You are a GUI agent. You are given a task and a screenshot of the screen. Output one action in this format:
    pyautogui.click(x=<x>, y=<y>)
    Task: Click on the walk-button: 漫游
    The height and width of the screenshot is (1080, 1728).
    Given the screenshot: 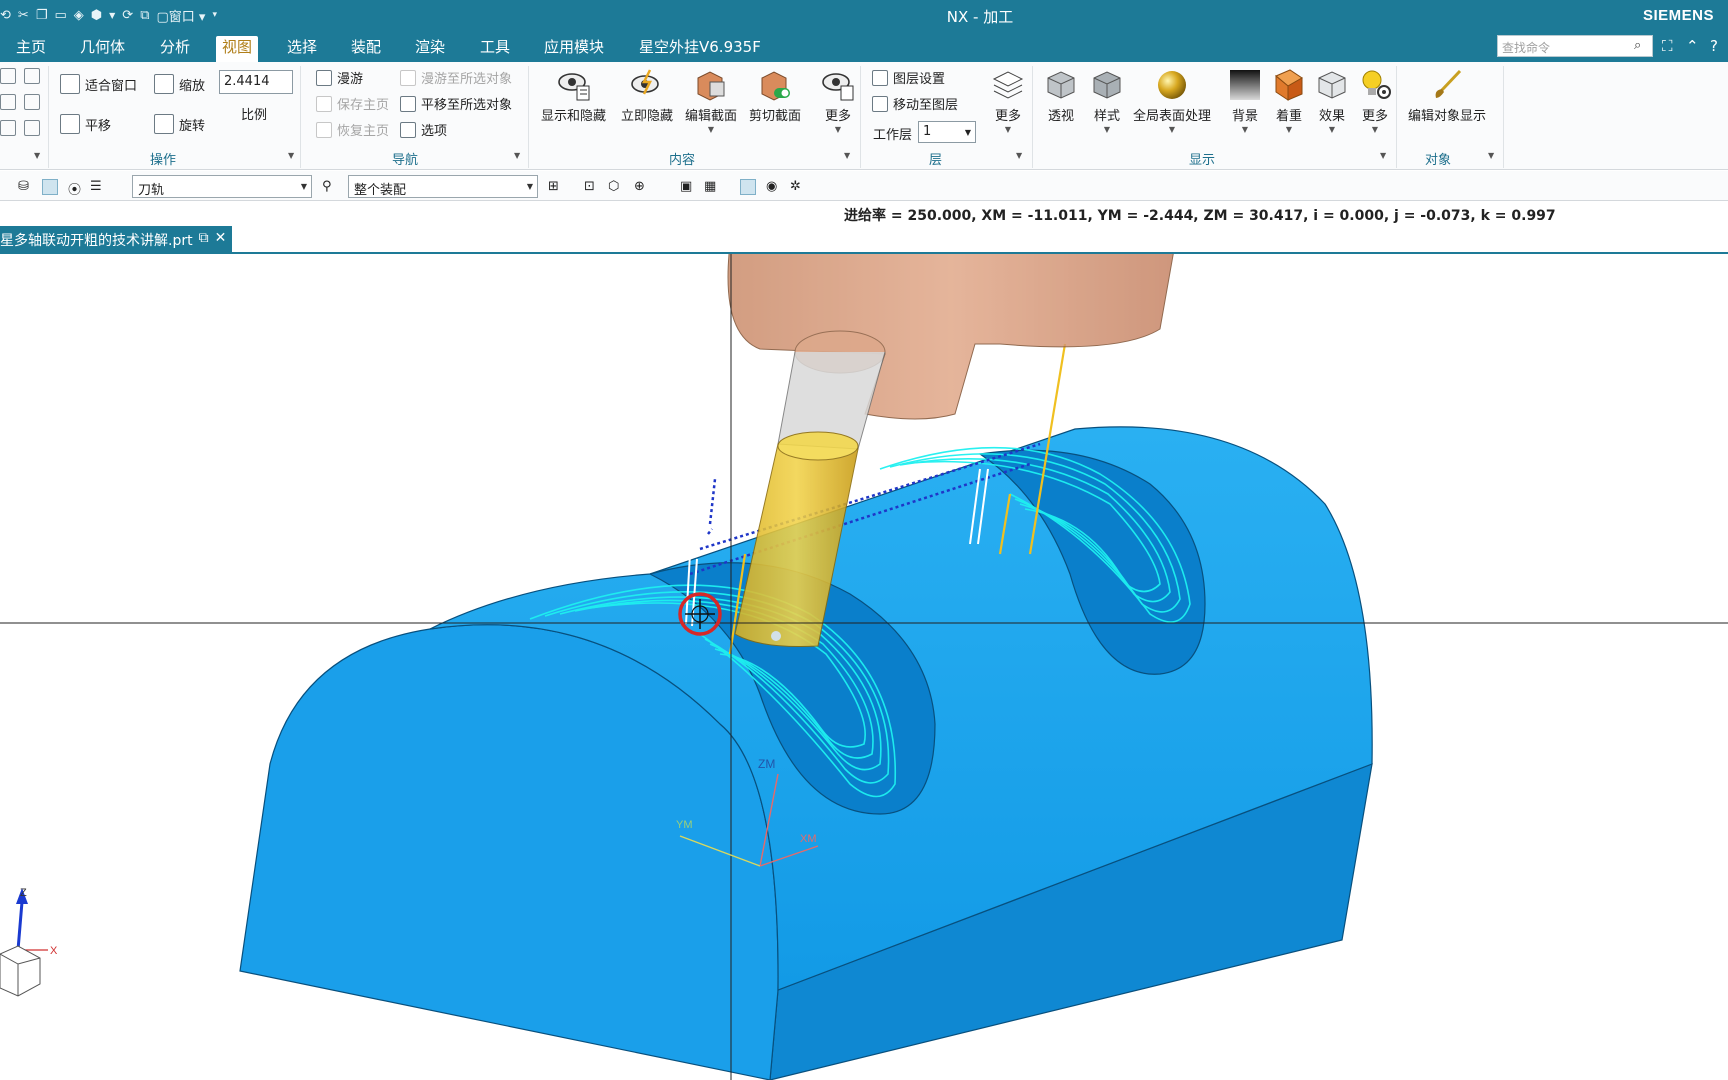 What is the action you would take?
    pyautogui.click(x=339, y=77)
    